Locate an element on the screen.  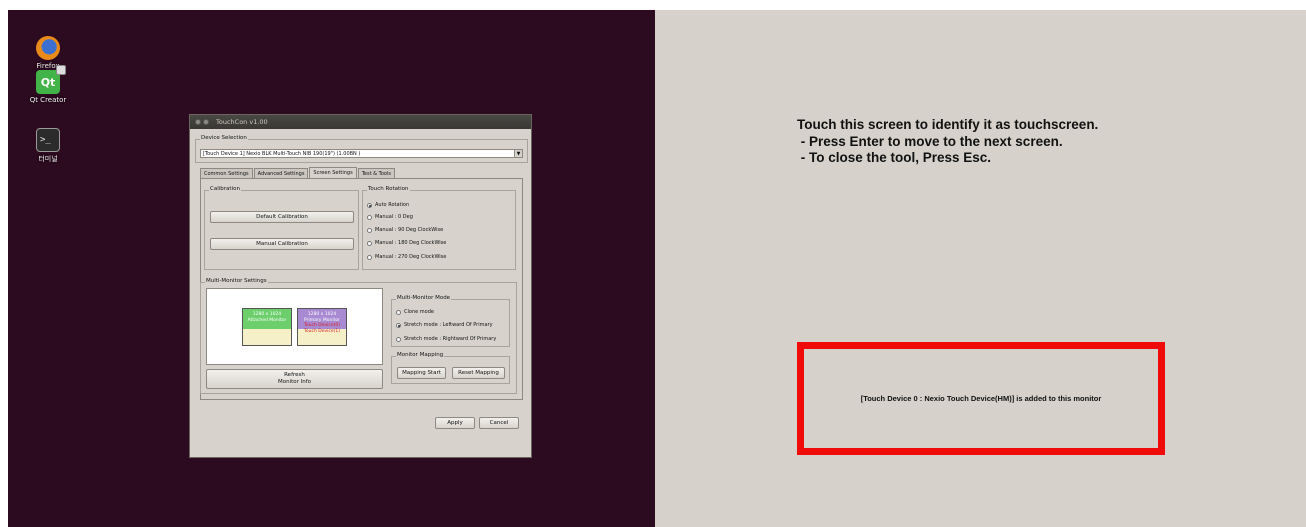
desktop-icon-qt-creator: Qt Qt Creator is located at coordinates (48, 84).